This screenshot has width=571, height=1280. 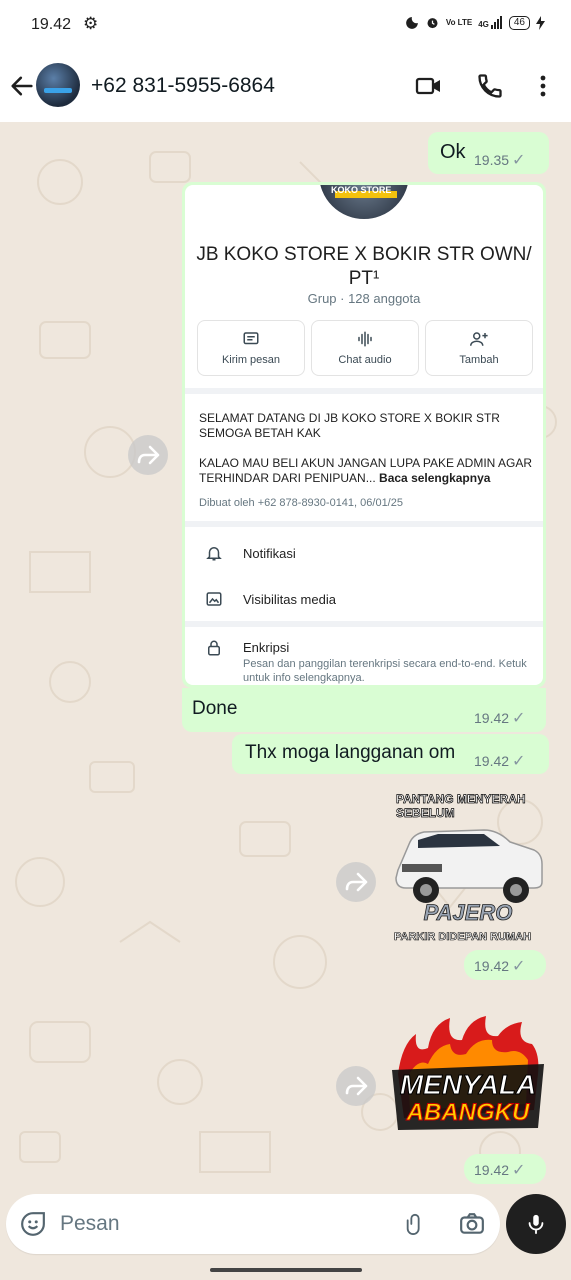 What do you see at coordinates (22, 86) in the screenshot?
I see `back-arrow-icon` at bounding box center [22, 86].